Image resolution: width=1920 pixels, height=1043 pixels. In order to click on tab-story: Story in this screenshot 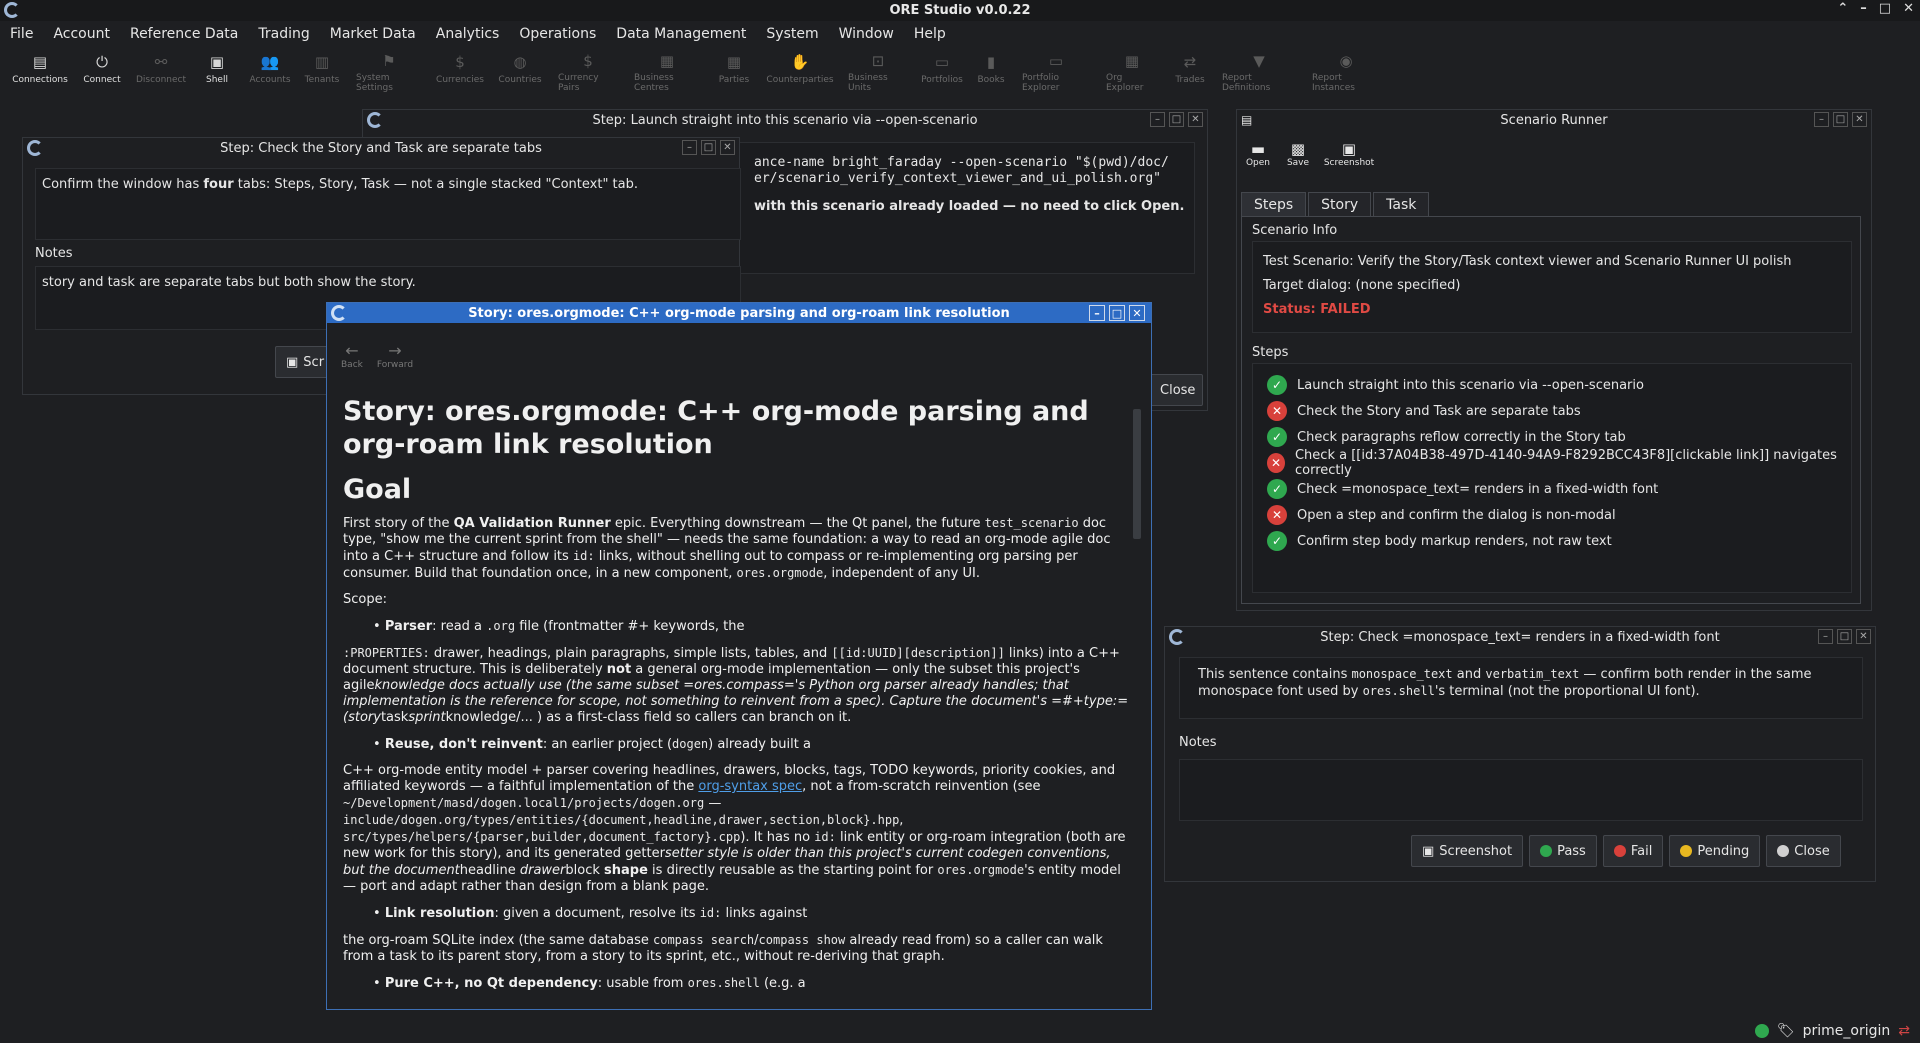, I will do `click(1340, 204)`.